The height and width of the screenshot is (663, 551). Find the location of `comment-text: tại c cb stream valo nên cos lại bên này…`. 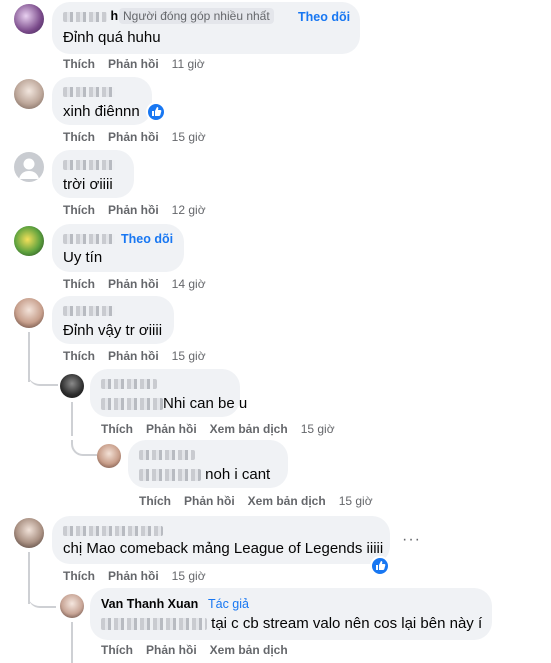

comment-text: tại c cb stream valo nên cos lại bên này… is located at coordinates (291, 623).